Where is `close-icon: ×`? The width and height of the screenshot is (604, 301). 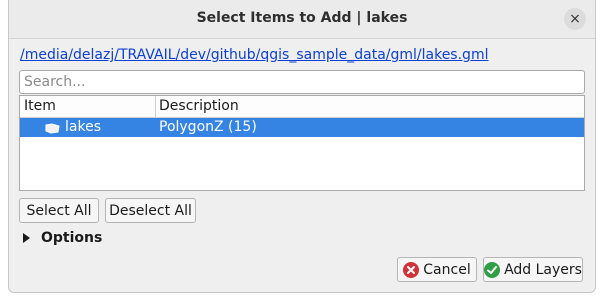 close-icon: × is located at coordinates (575, 19).